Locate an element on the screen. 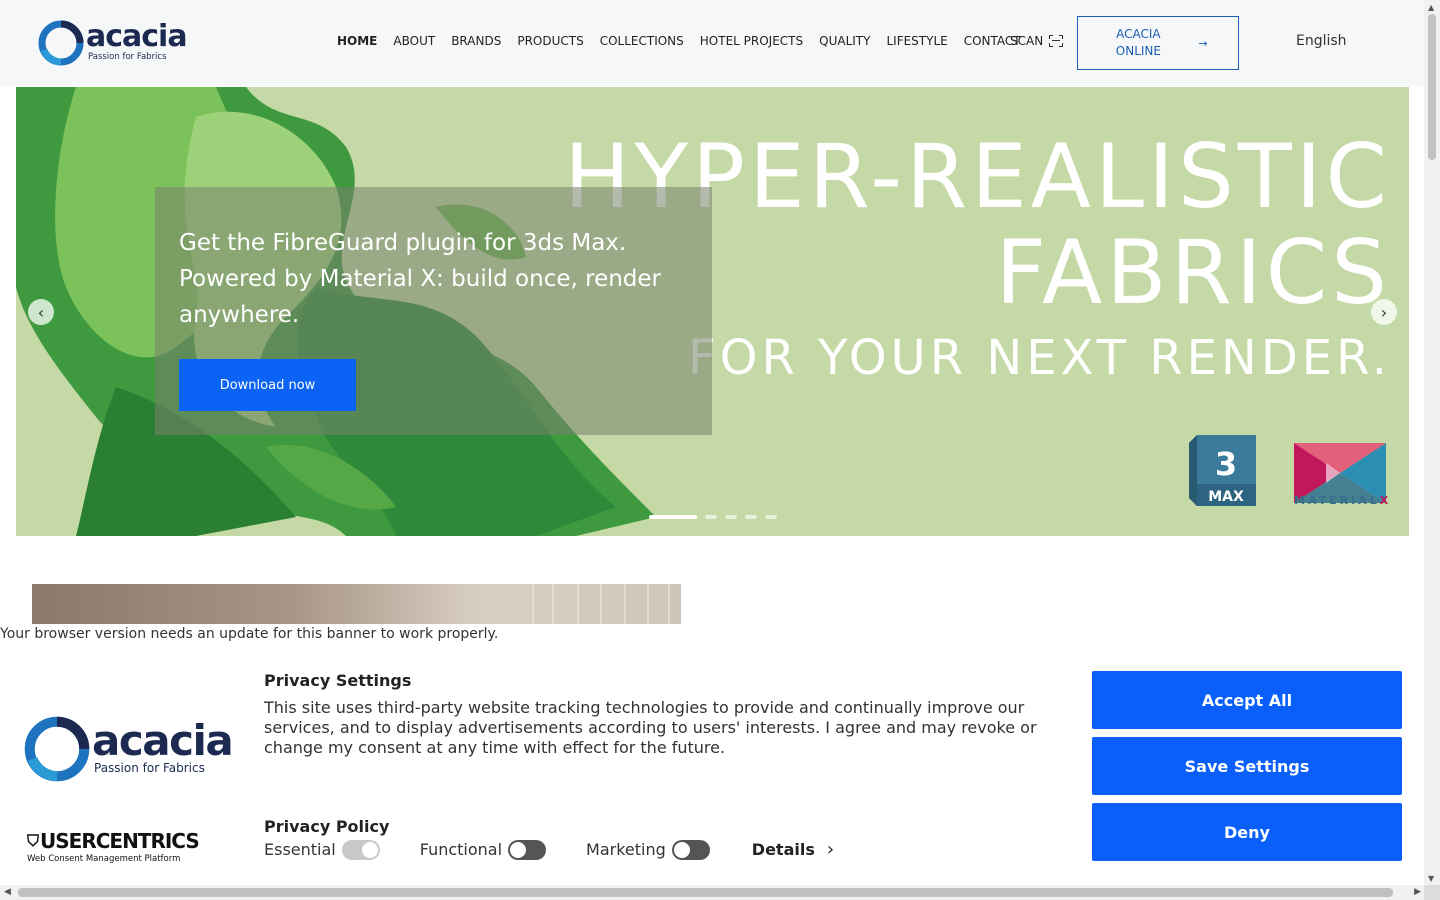  banner-logo-word: acacia is located at coordinates (163, 740).